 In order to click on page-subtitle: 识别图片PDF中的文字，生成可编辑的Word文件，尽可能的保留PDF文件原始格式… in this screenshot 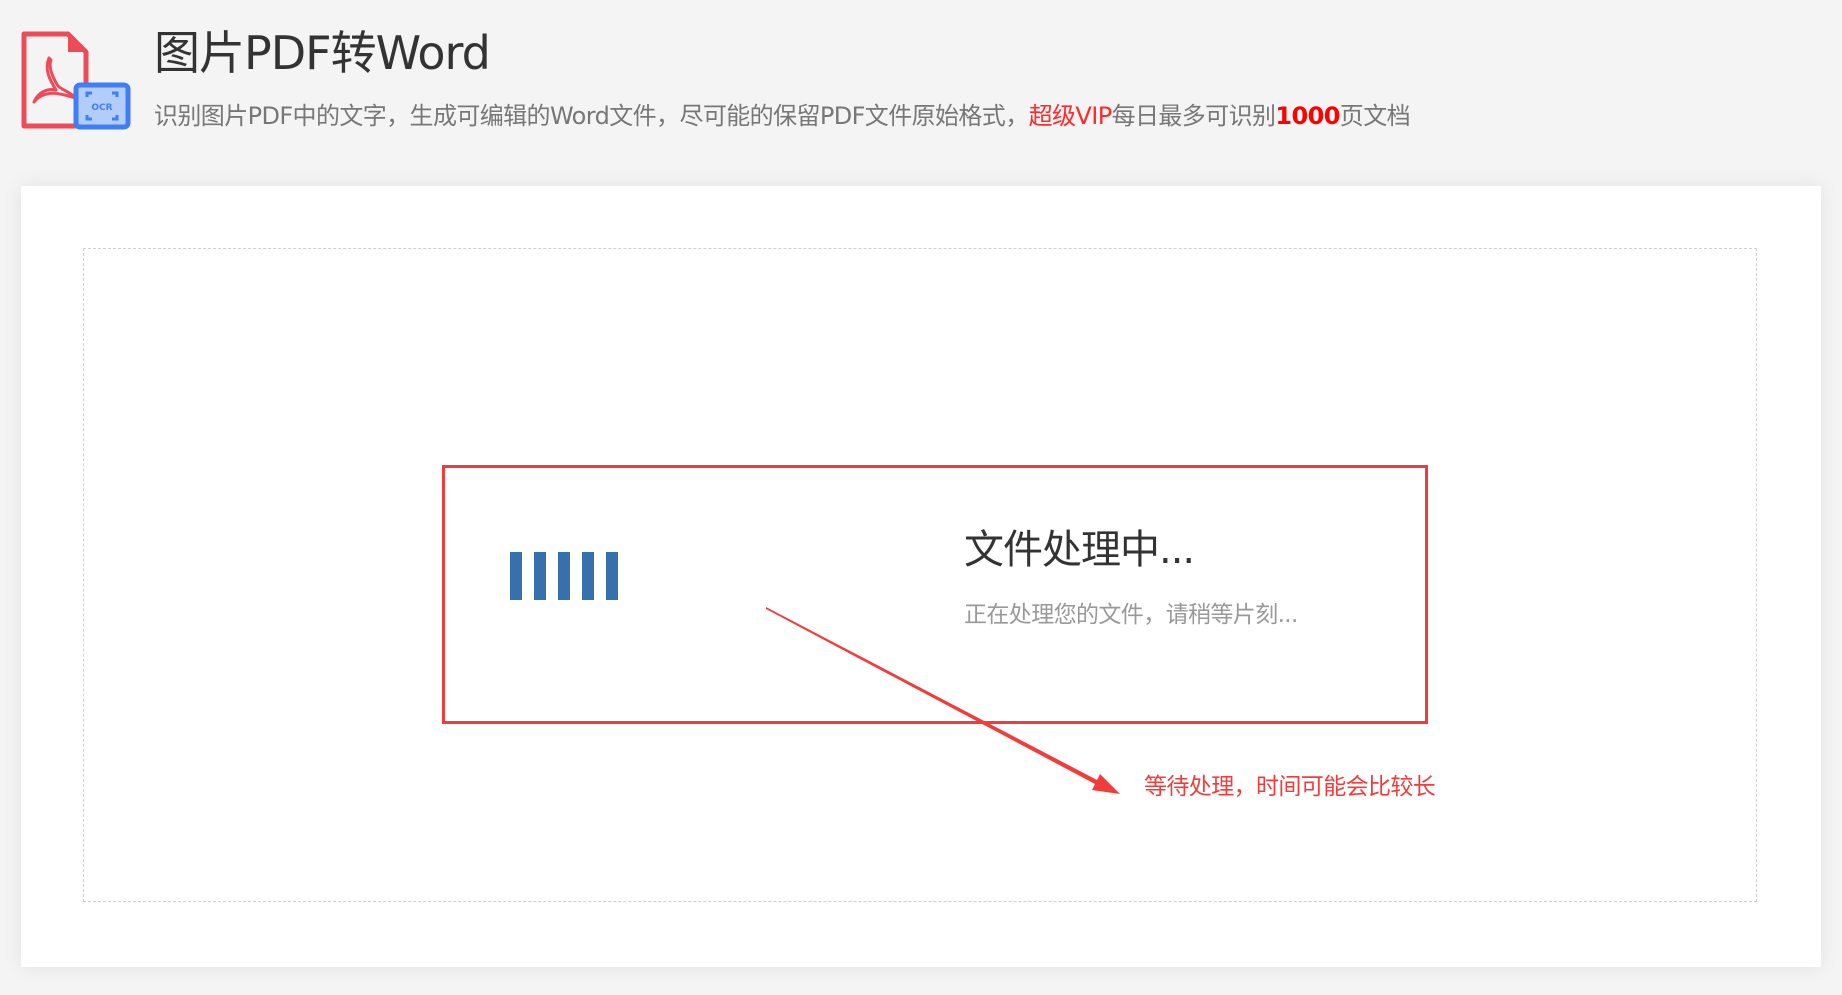, I will do `click(782, 116)`.